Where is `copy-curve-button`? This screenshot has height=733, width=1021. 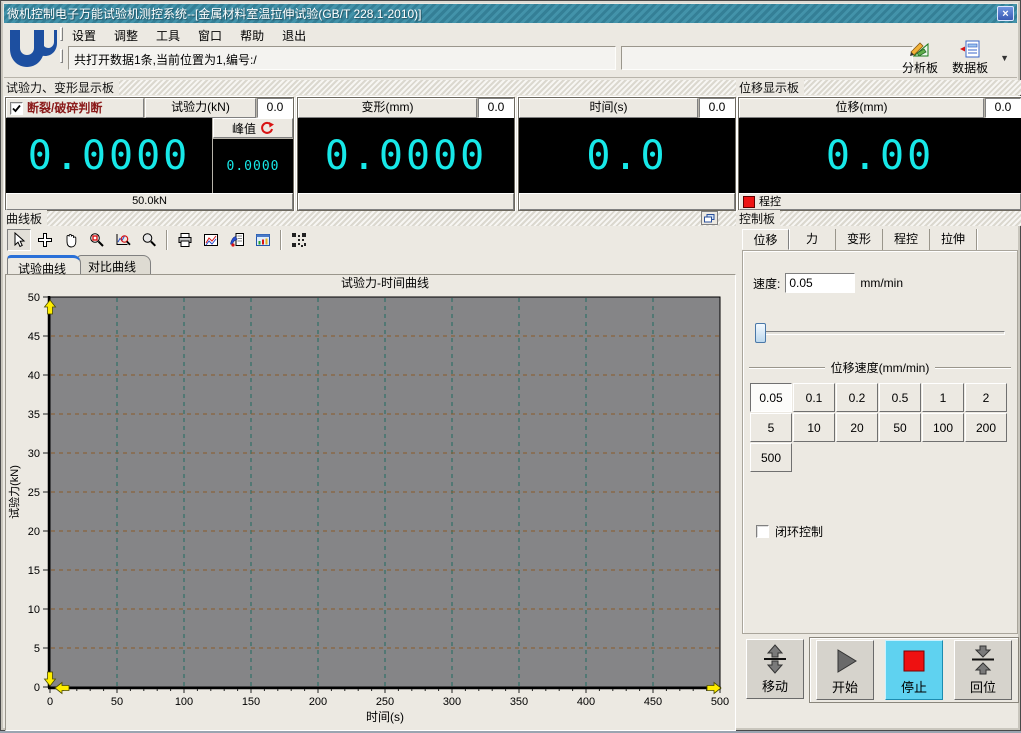 copy-curve-button is located at coordinates (237, 240).